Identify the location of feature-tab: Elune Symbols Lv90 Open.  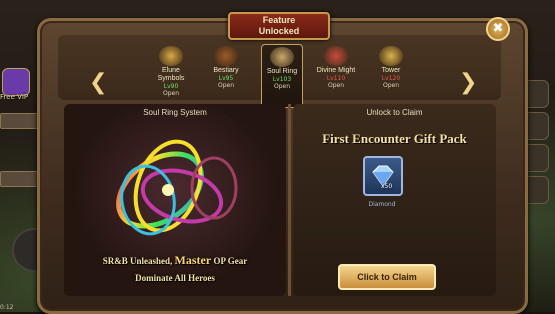
(171, 75).